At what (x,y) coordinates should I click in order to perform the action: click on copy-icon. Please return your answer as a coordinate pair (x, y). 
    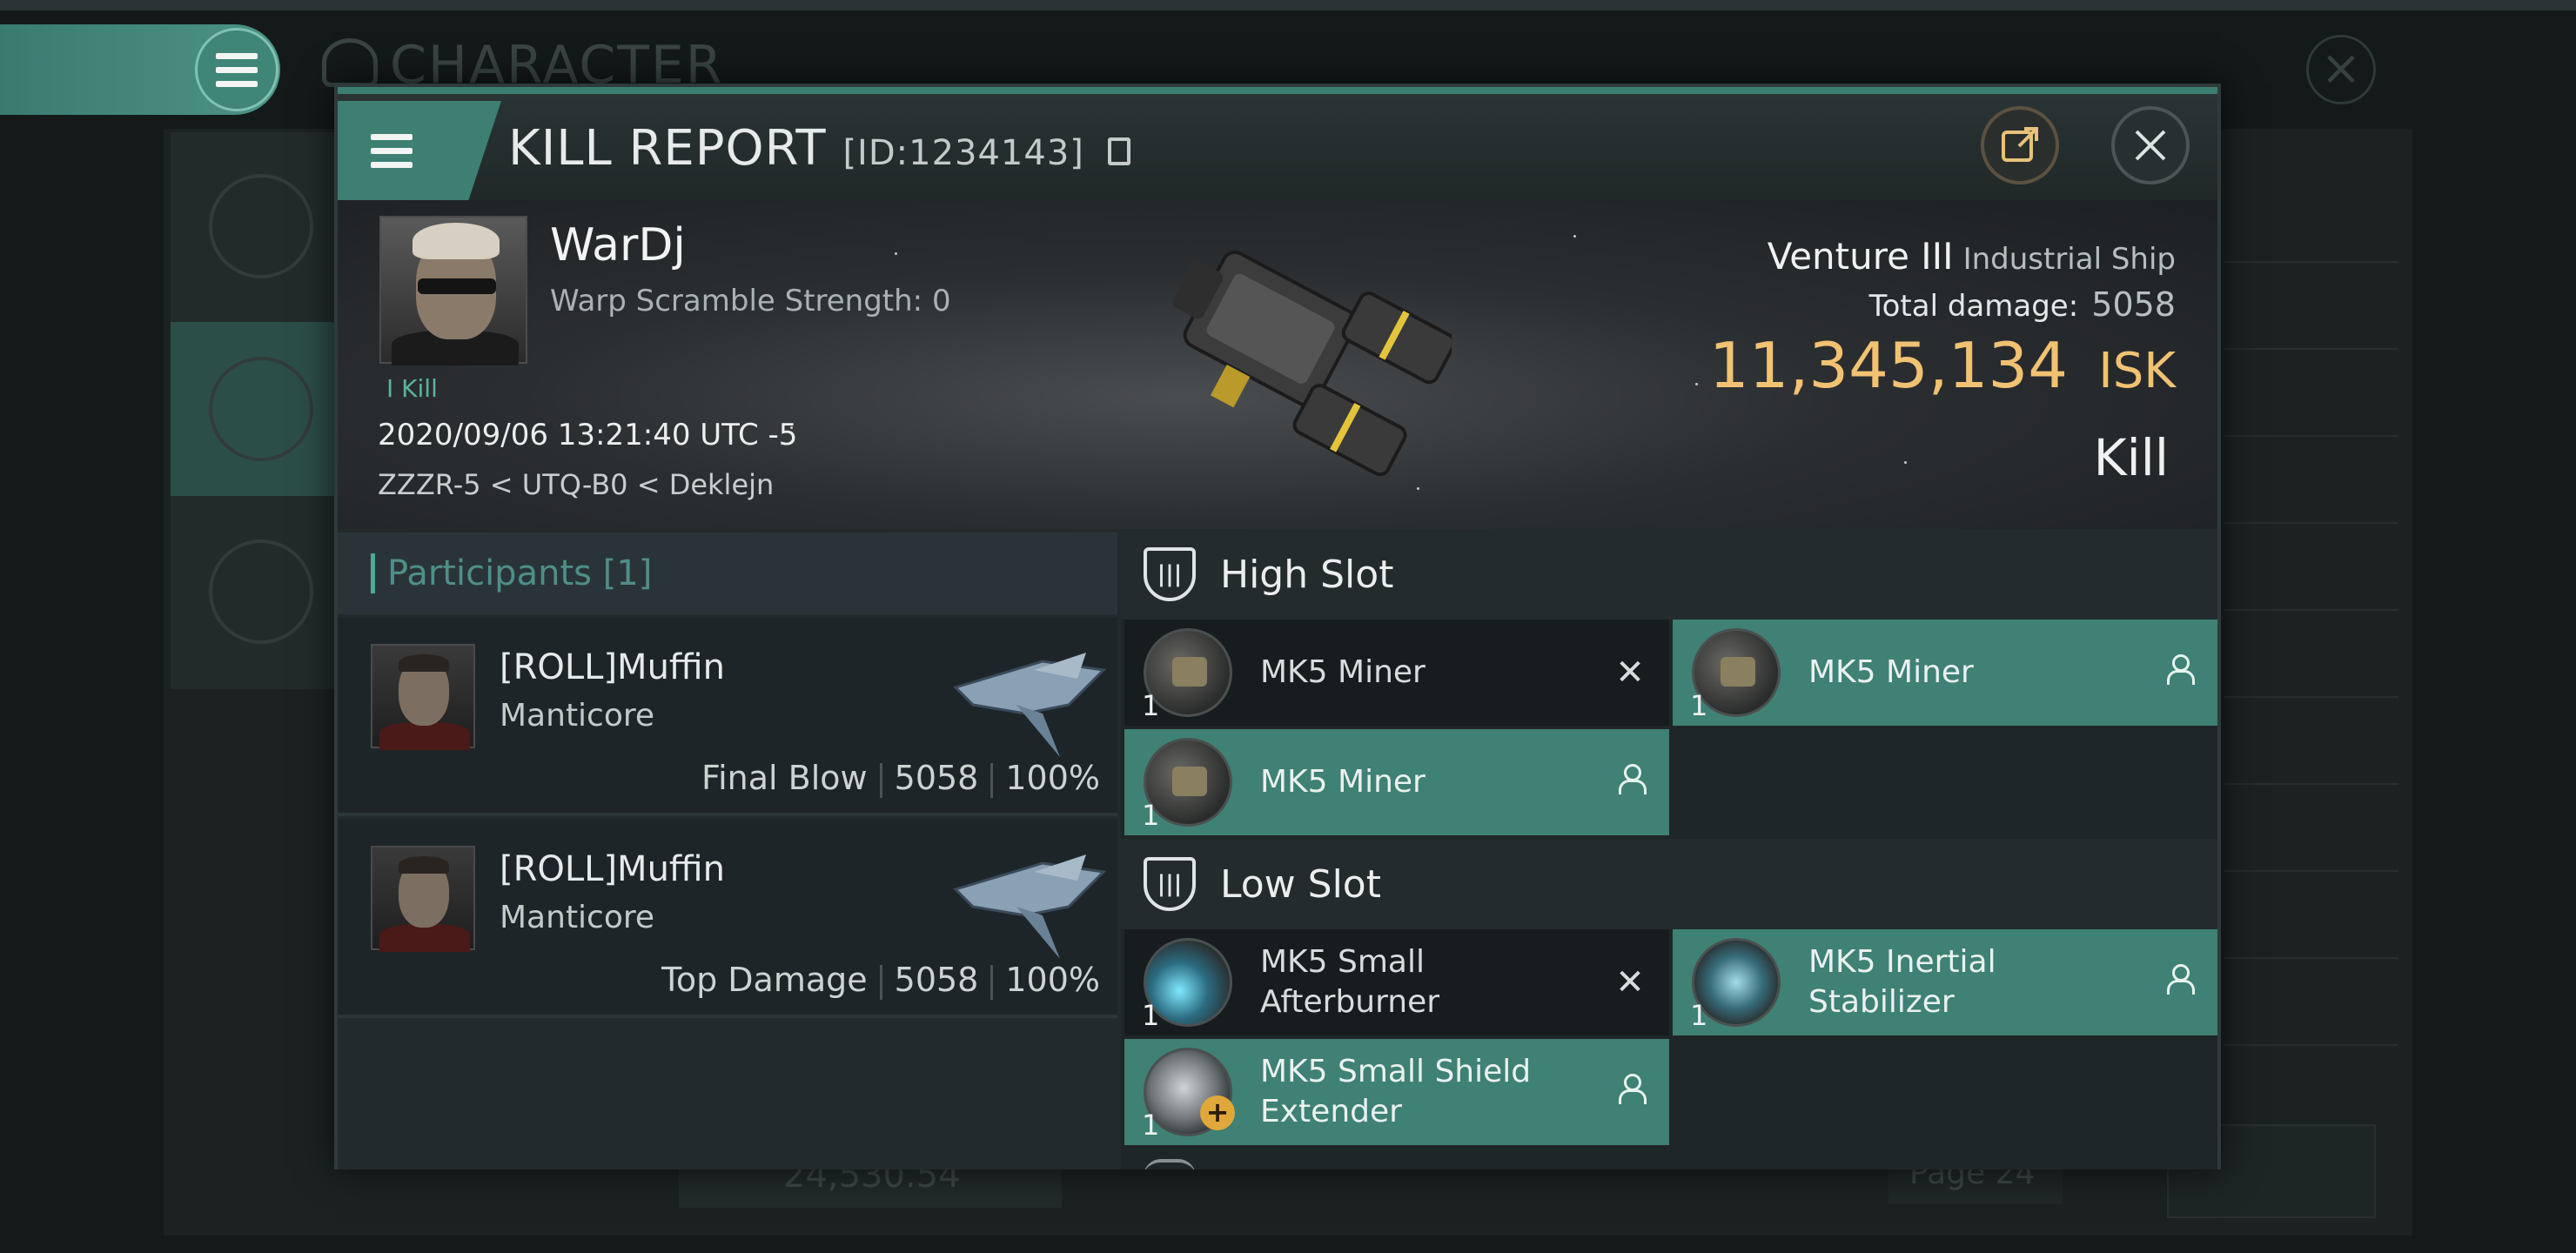
    Looking at the image, I should click on (1119, 151).